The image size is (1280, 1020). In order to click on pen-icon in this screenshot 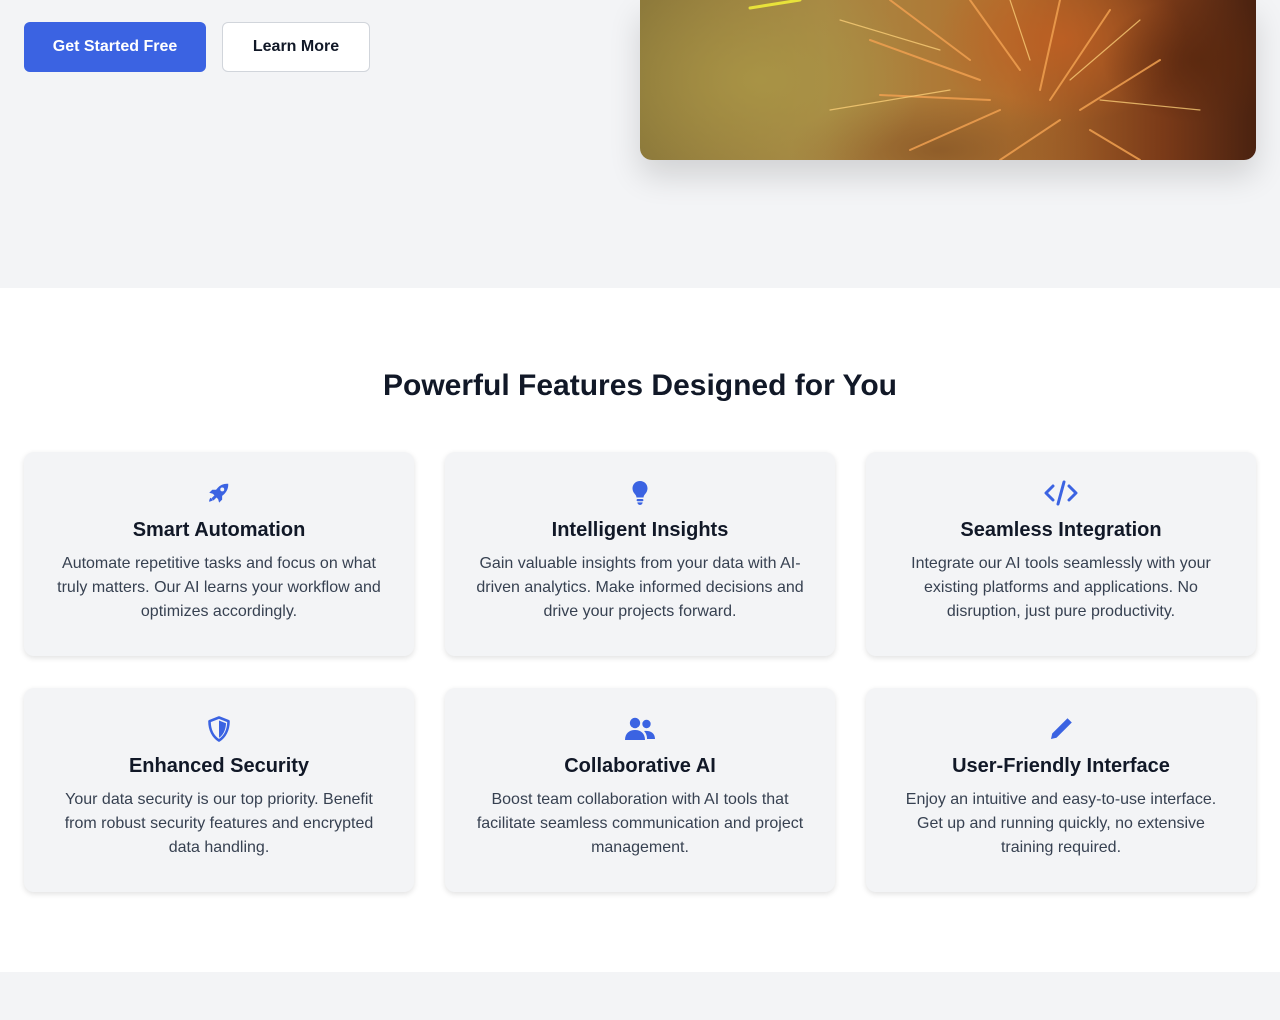, I will do `click(1061, 729)`.